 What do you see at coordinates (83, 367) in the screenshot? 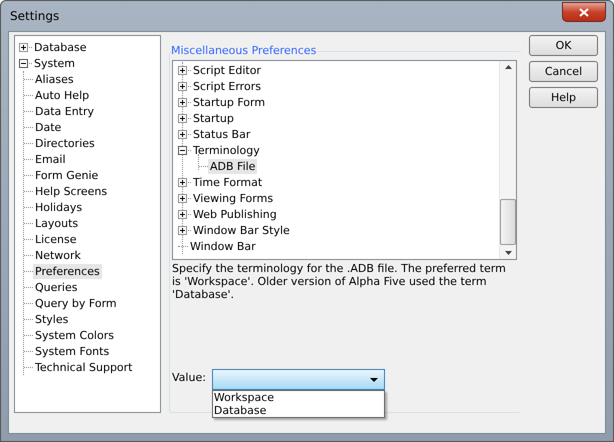
I see `tree-item: Technical Support` at bounding box center [83, 367].